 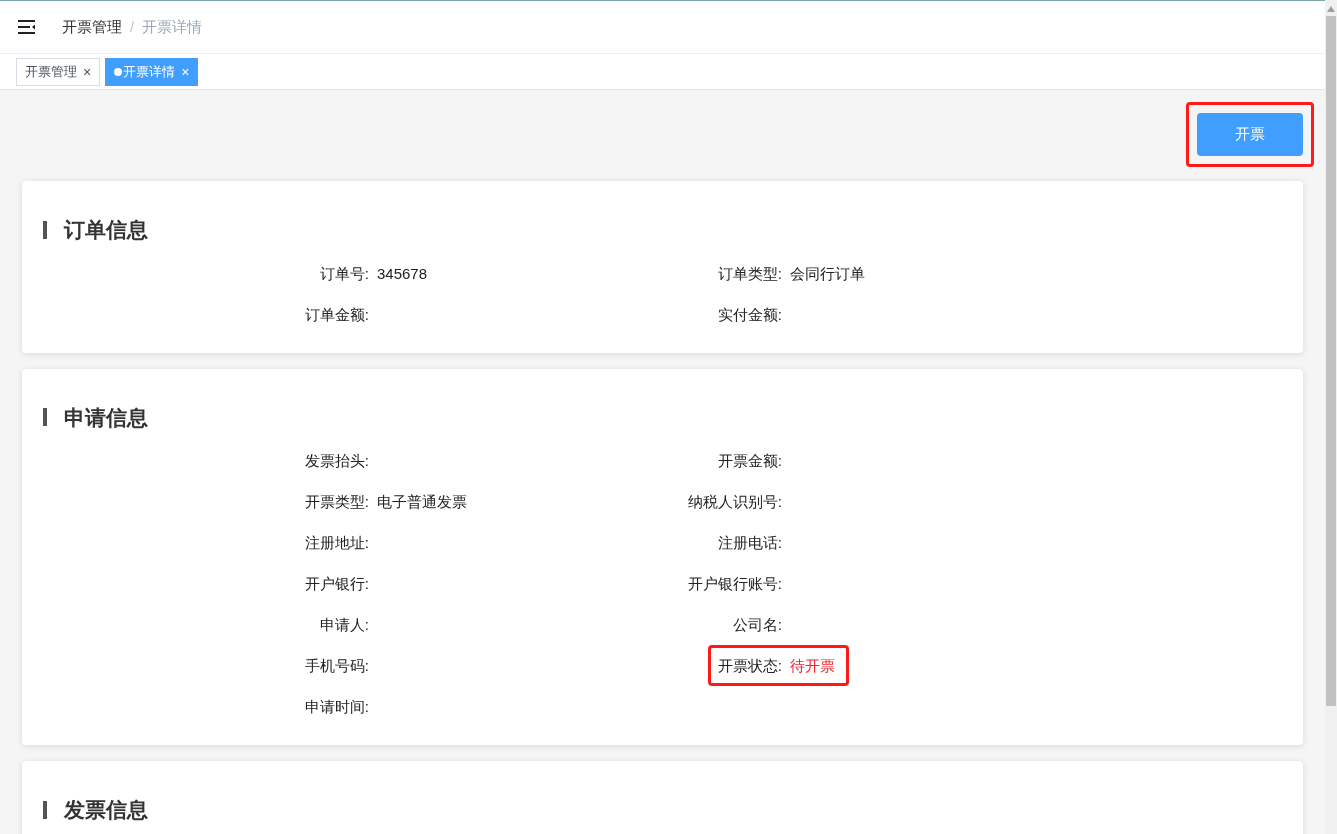 What do you see at coordinates (336, 584) in the screenshot?
I see `field-label: 开户银行:` at bounding box center [336, 584].